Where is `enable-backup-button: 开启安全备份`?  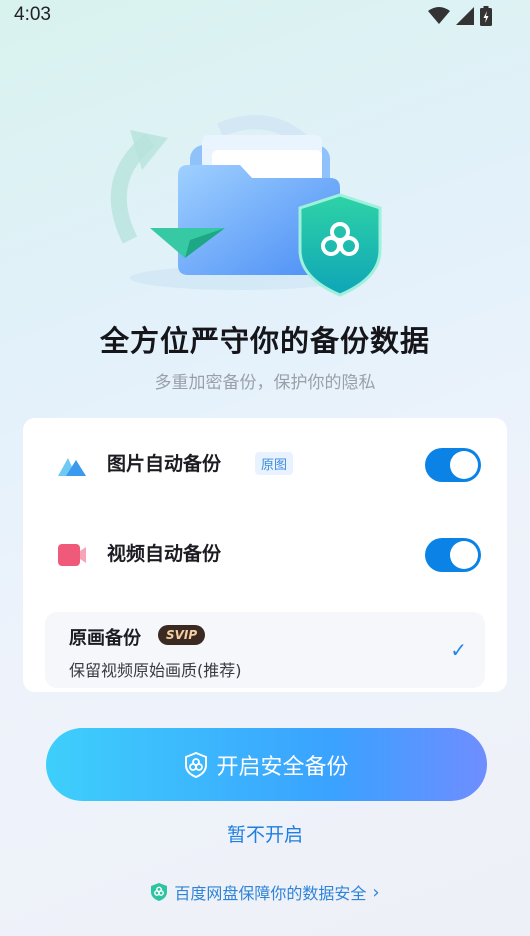
enable-backup-button: 开启安全备份 is located at coordinates (266, 764).